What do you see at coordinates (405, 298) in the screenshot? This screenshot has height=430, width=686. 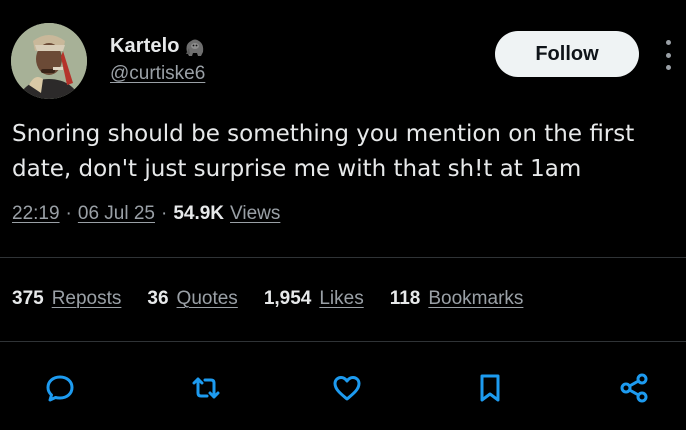 I see `stat-count: 118` at bounding box center [405, 298].